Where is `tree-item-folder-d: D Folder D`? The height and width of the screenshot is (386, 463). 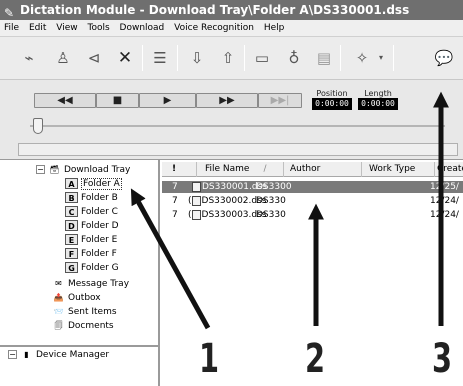 tree-item-folder-d: D Folder D is located at coordinates (92, 226).